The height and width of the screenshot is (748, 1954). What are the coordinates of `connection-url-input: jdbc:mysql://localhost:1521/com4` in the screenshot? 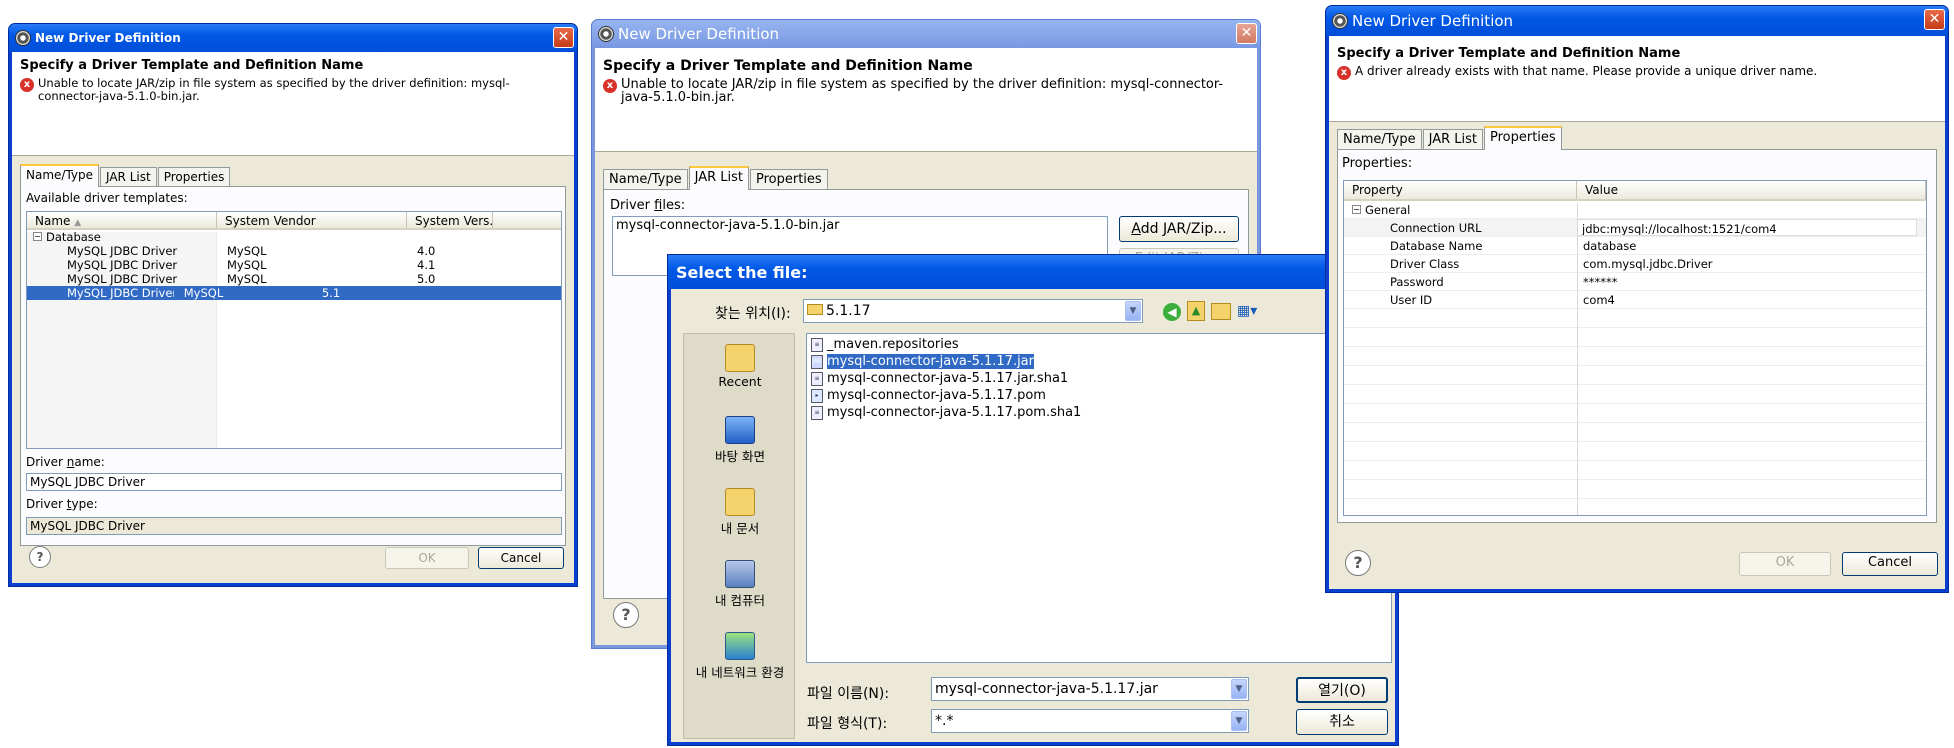 It's located at (1747, 227).